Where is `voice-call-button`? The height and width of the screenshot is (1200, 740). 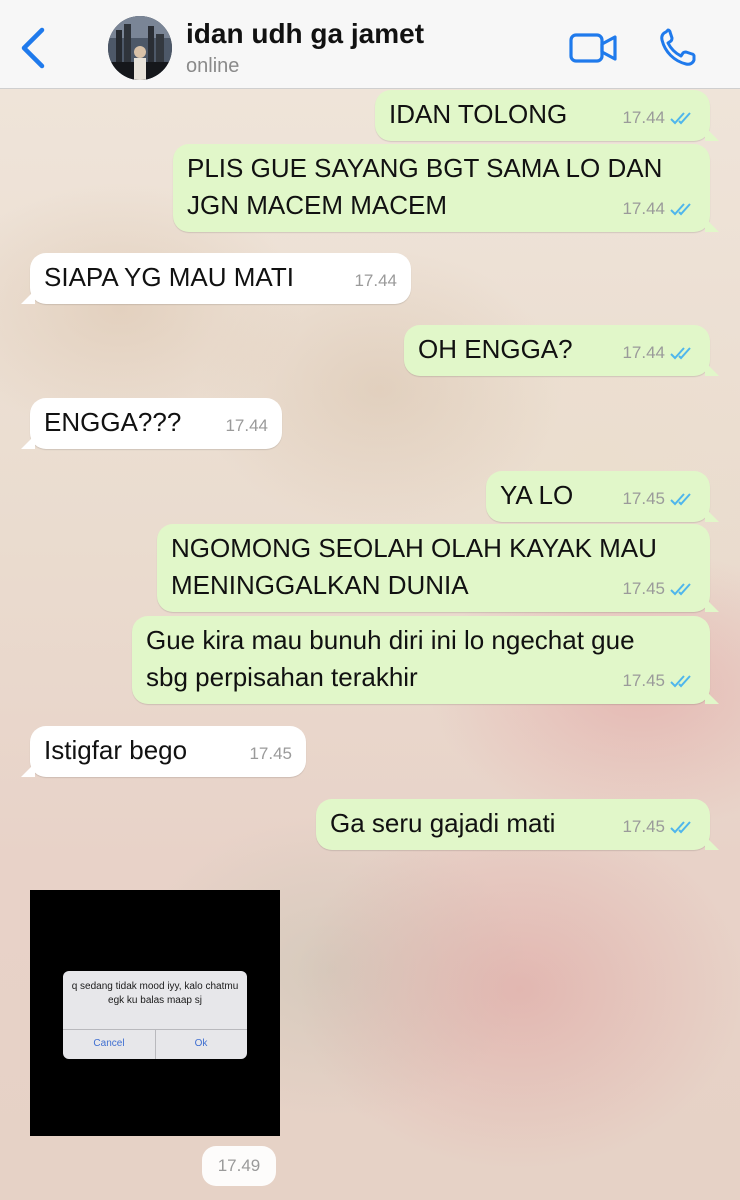 voice-call-button is located at coordinates (679, 48).